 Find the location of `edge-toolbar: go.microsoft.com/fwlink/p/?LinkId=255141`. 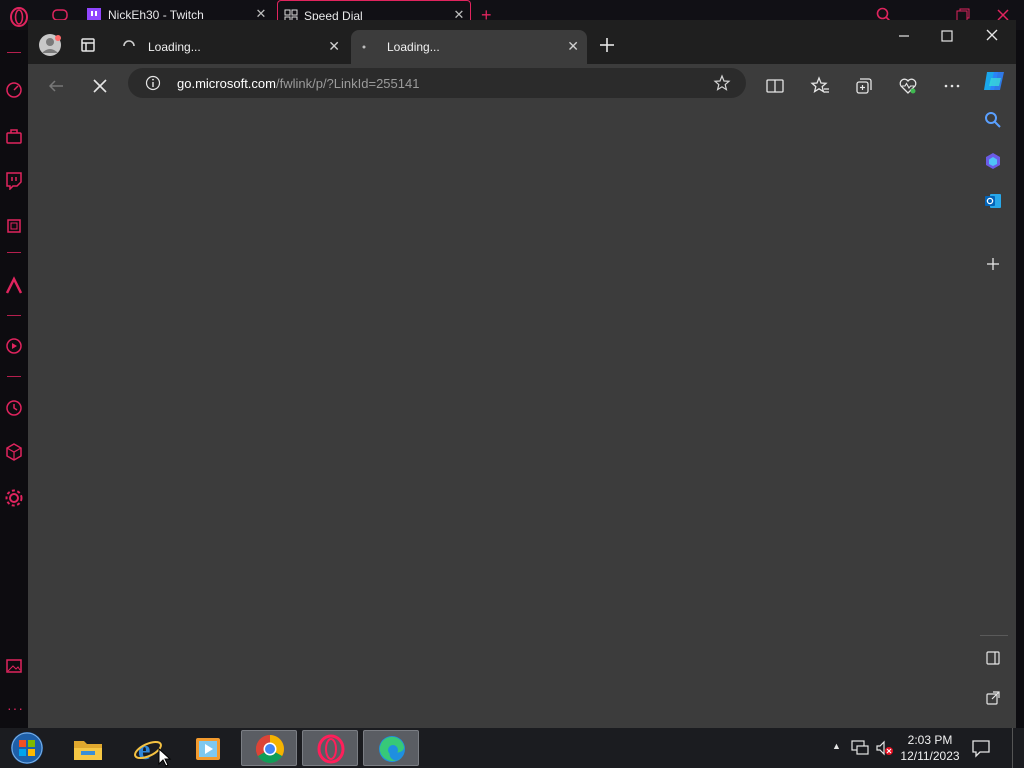

edge-toolbar: go.microsoft.com/fwlink/p/?LinkId=255141 is located at coordinates (522, 86).